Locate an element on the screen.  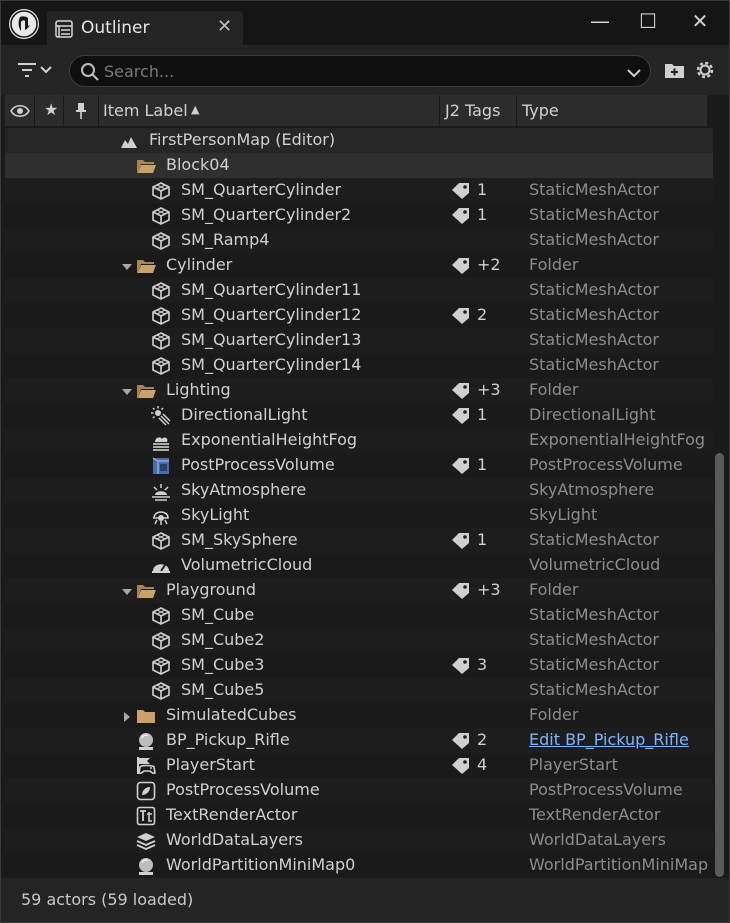
unreal-logo-icon is located at coordinates (24, 24).